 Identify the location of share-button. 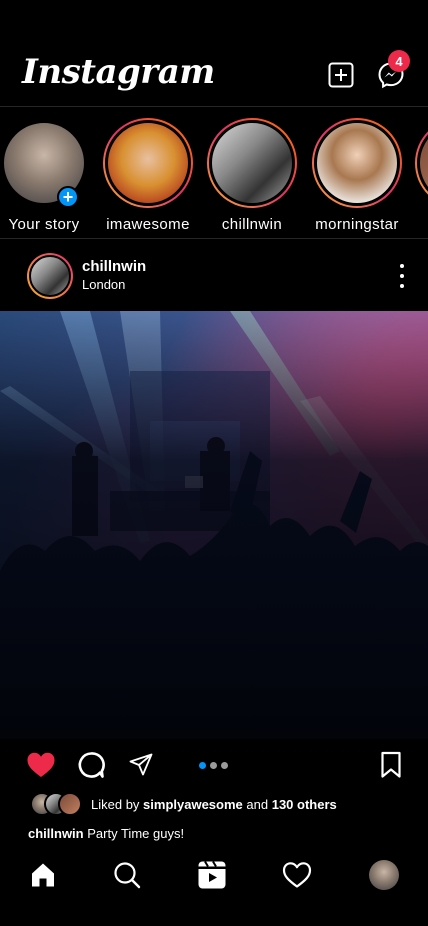
(141, 765).